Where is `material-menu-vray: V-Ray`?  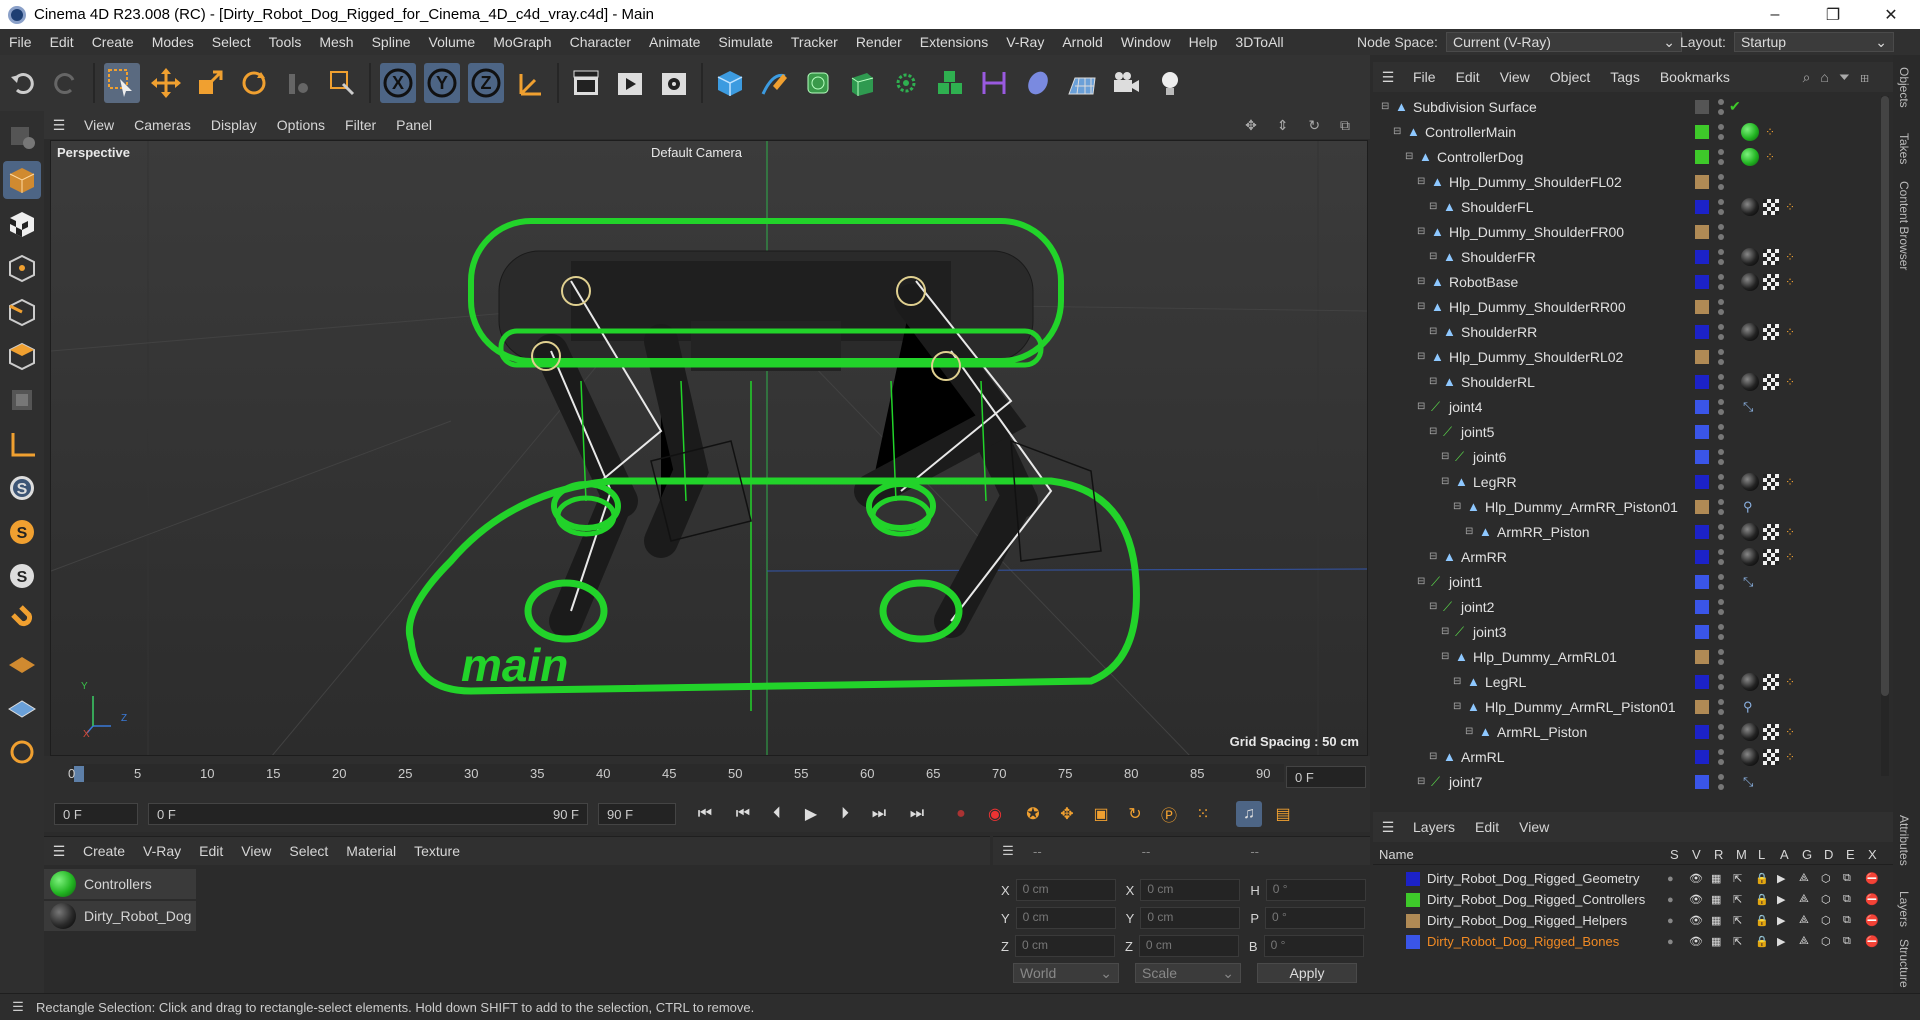 material-menu-vray: V-Ray is located at coordinates (162, 851).